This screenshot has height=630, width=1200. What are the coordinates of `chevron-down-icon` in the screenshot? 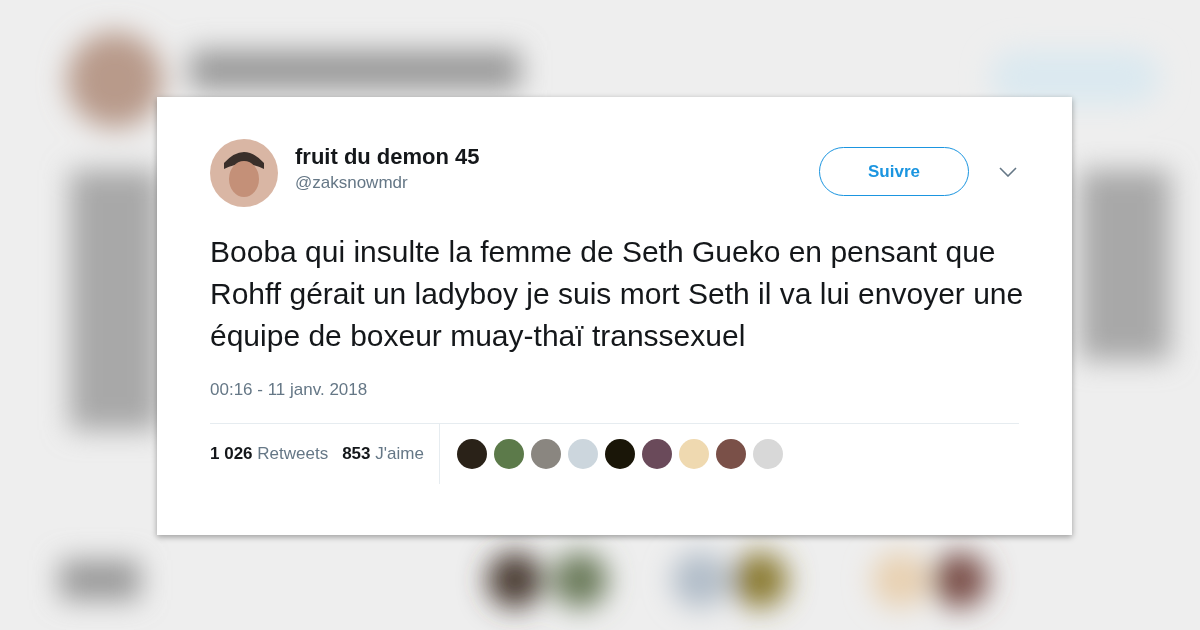 It's located at (1008, 172).